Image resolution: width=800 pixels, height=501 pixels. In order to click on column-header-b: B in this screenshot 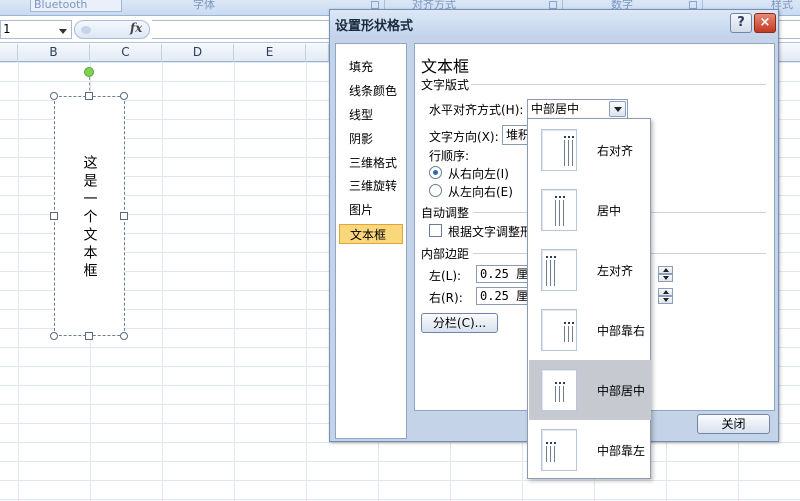, I will do `click(54, 53)`.